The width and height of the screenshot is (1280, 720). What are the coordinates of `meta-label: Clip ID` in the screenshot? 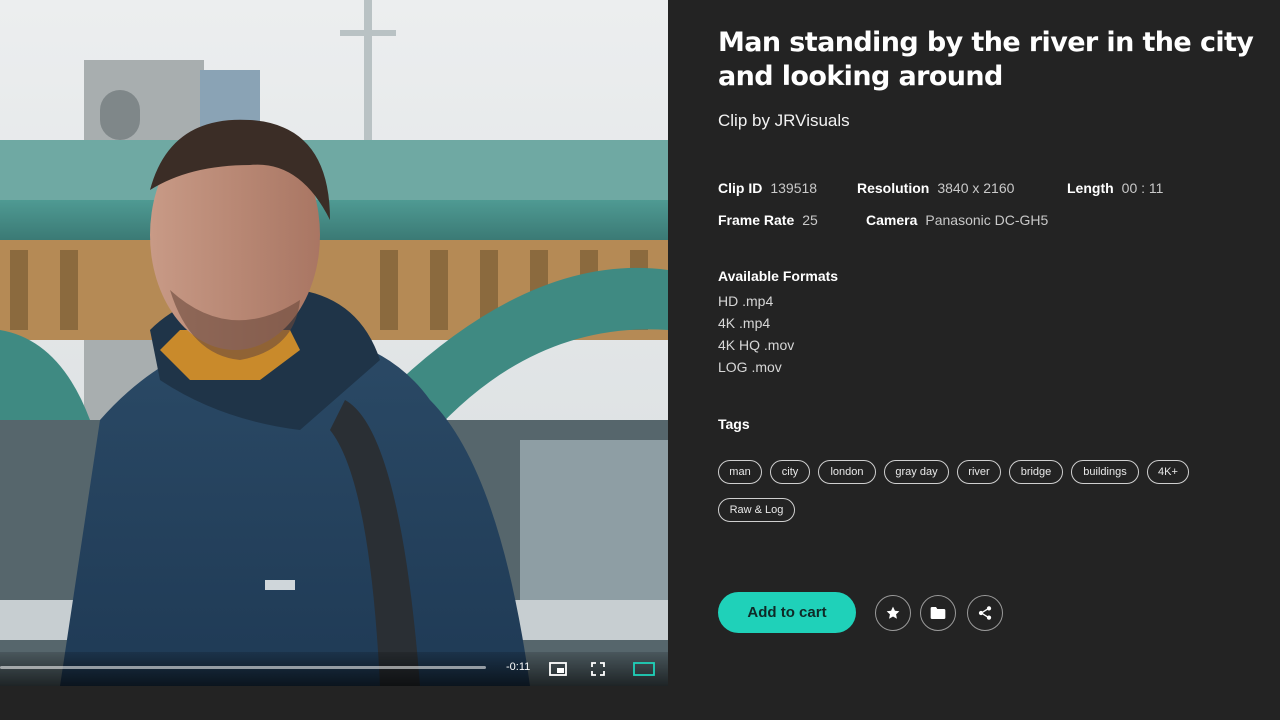 It's located at (740, 188).